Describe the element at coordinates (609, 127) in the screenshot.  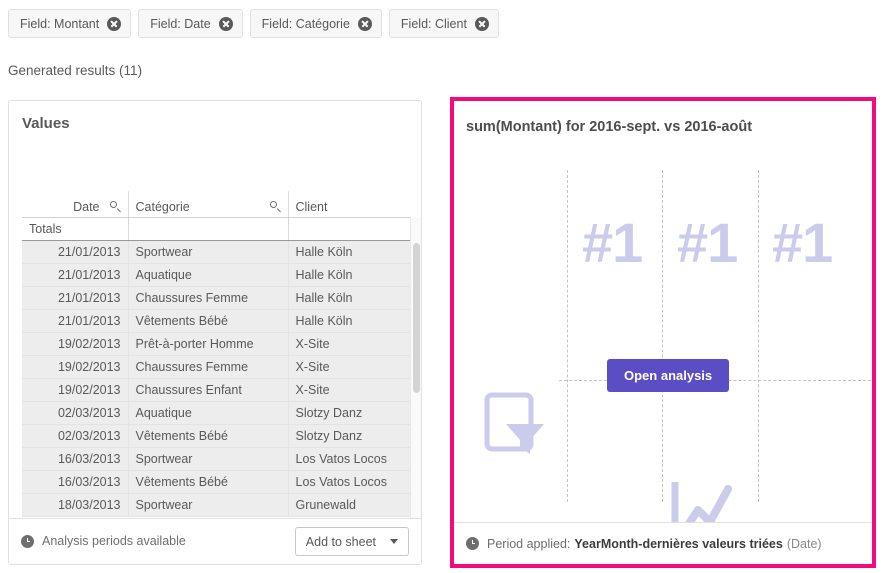
I see `analysis-preview-title: sum(Montant) for 2016-sept. vs 2016-août` at that location.